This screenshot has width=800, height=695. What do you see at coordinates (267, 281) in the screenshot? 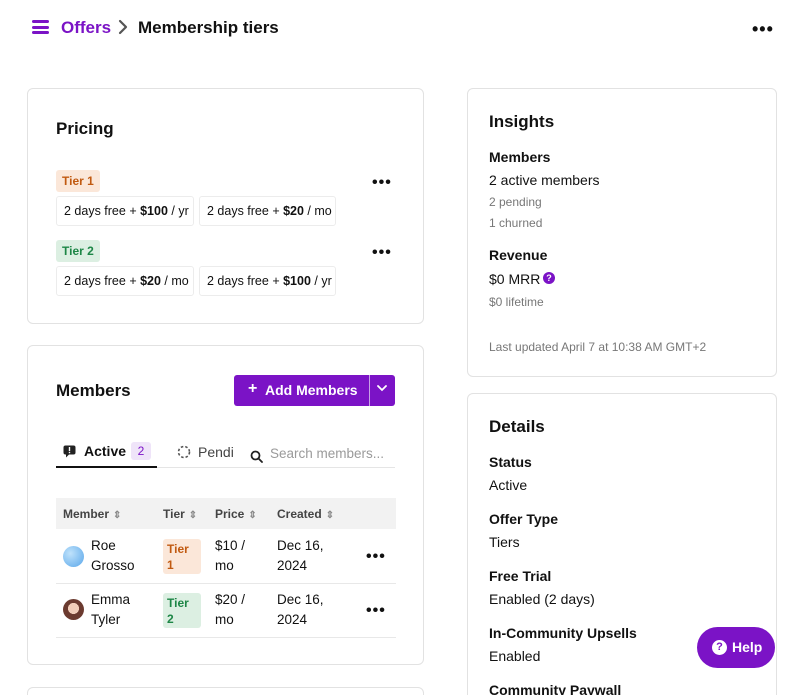
I see `tier-2-option-2: 2 days free + $100 / yr` at bounding box center [267, 281].